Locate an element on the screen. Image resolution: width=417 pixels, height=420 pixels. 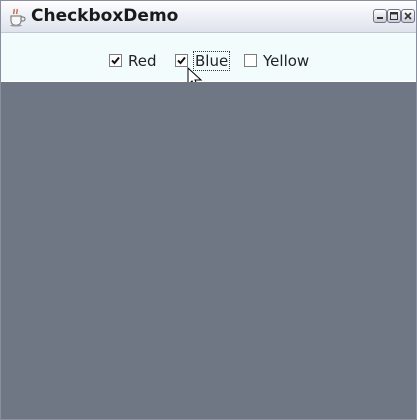
checkbox-red-box is located at coordinates (115, 60).